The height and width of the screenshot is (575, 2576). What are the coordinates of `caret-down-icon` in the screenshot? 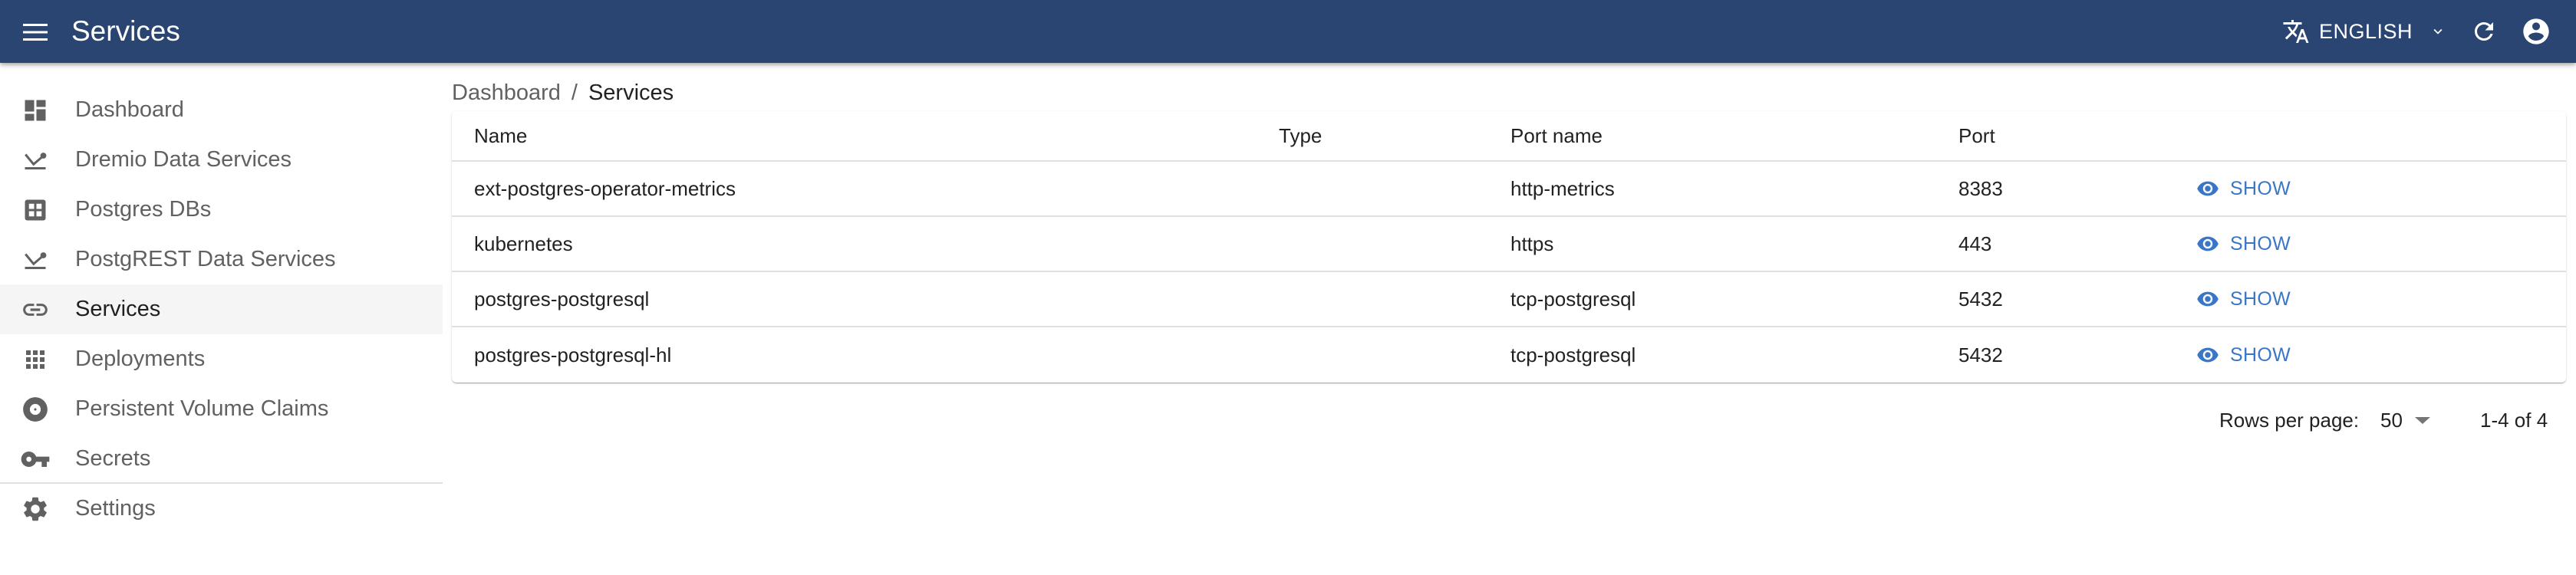 It's located at (2422, 421).